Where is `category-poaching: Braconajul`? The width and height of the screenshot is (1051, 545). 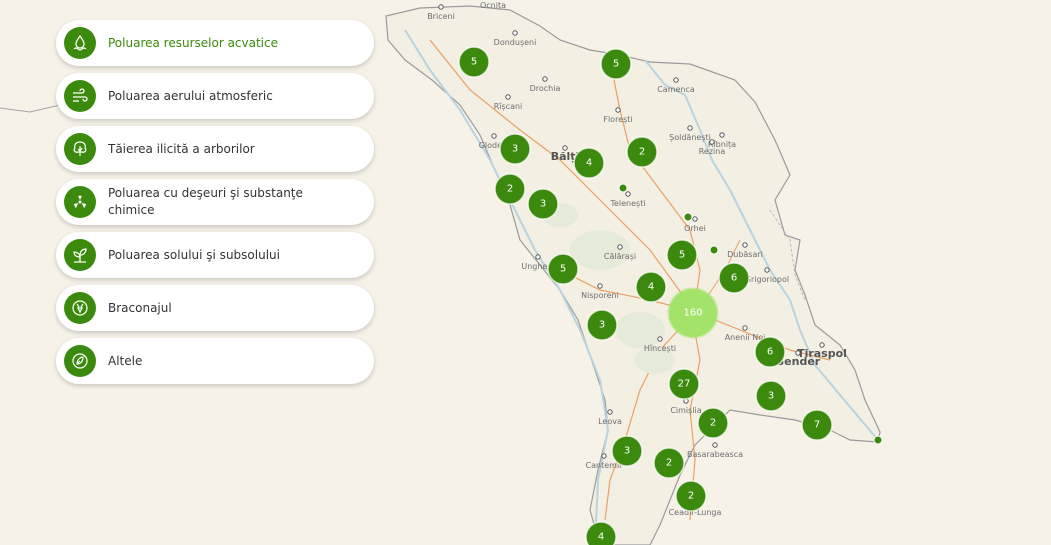
category-poaching: Braconajul is located at coordinates (215, 308).